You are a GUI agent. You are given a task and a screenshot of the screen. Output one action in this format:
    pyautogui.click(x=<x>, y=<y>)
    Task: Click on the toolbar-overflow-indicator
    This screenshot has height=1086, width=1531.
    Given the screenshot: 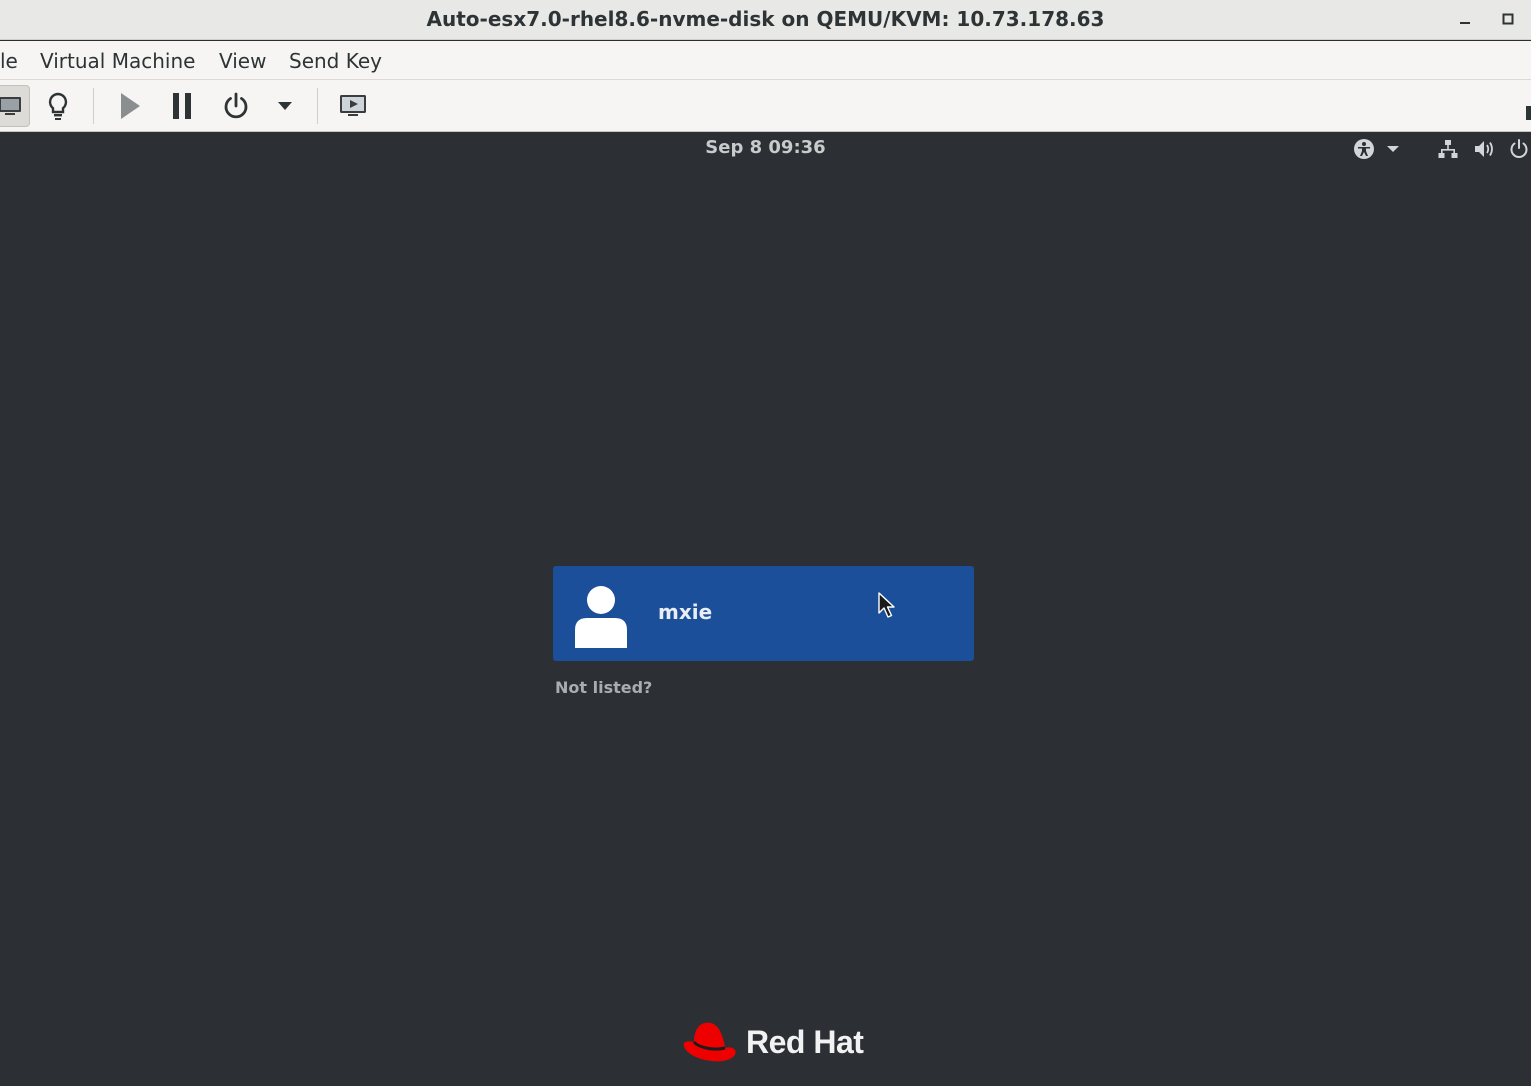 What is the action you would take?
    pyautogui.click(x=1528, y=113)
    